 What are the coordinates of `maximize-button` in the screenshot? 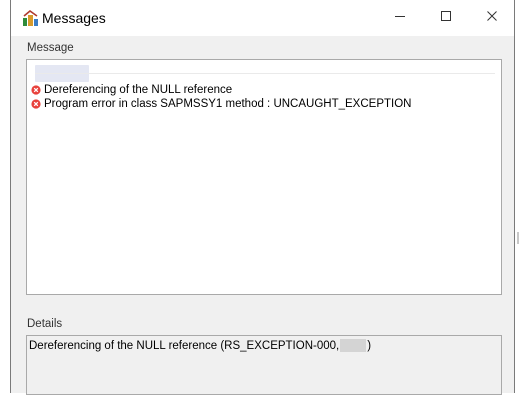 It's located at (446, 18).